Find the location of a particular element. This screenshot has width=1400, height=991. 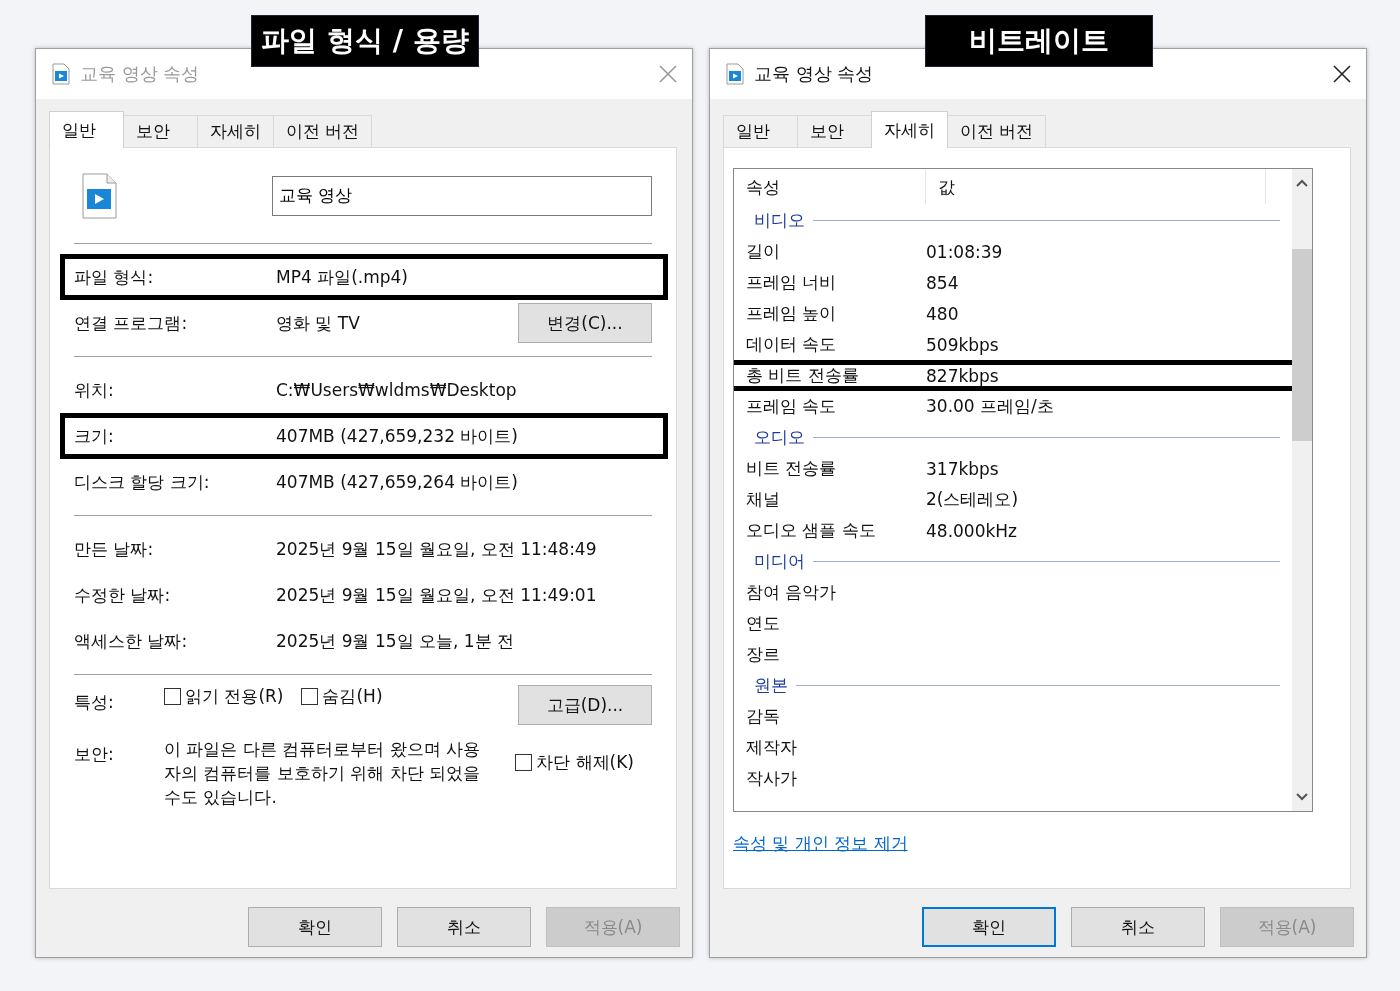

property-value: 407MB (427,659,264 바이트) is located at coordinates (397, 482).